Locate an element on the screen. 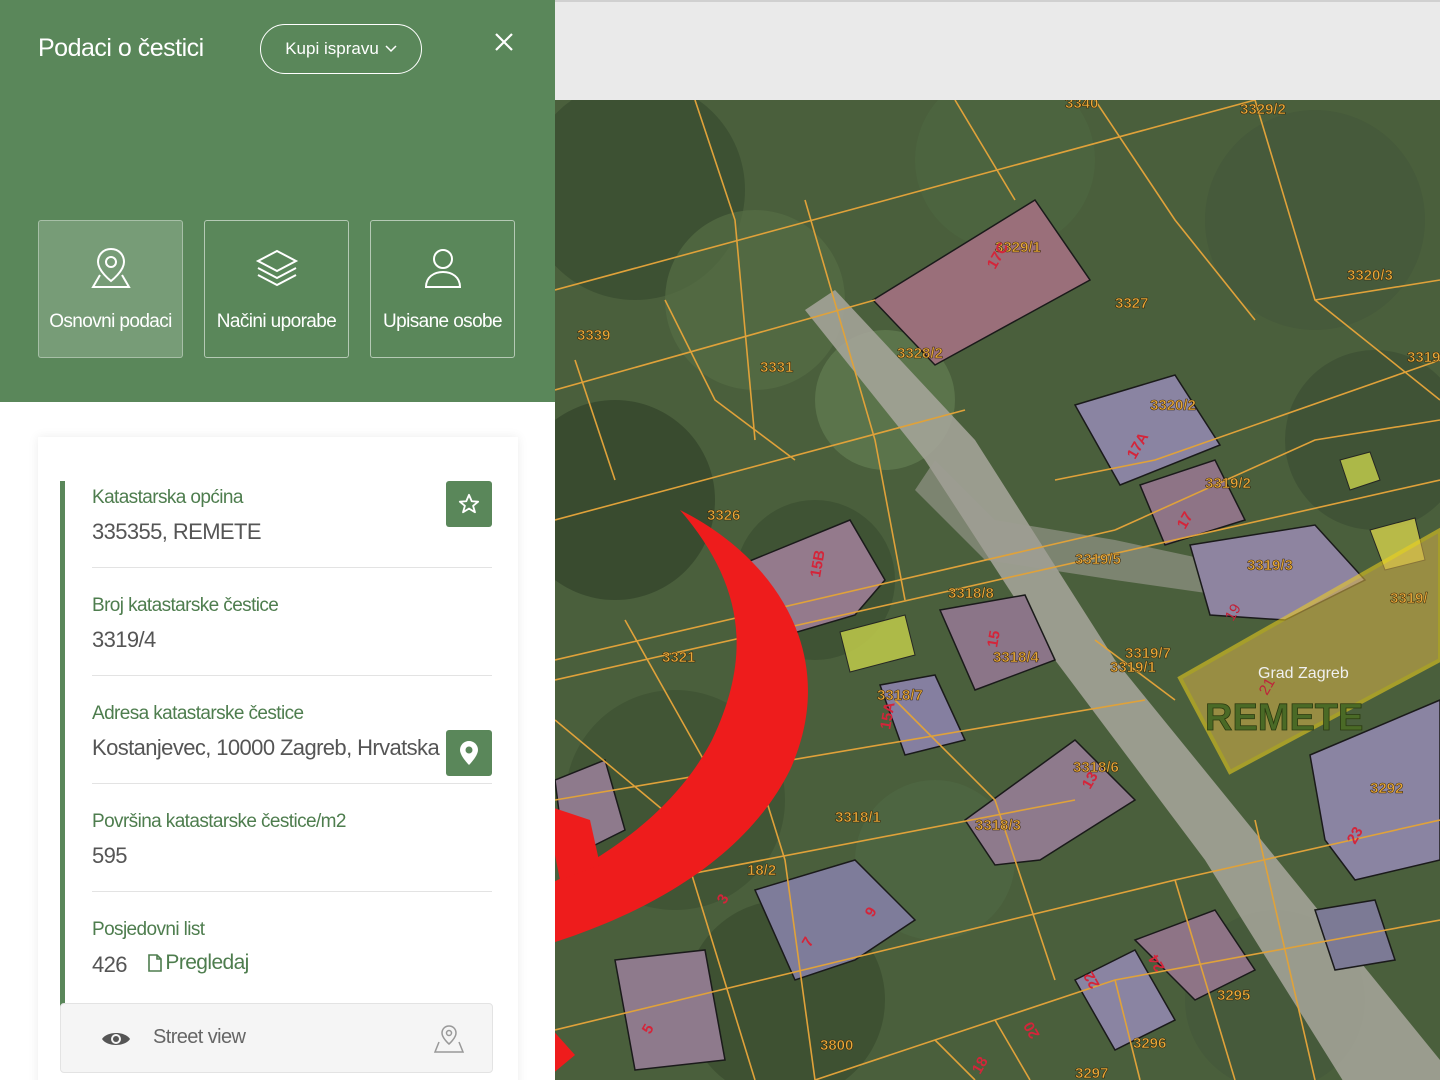 The height and width of the screenshot is (1080, 1440). parcel-number-label: 3328/2 is located at coordinates (920, 353).